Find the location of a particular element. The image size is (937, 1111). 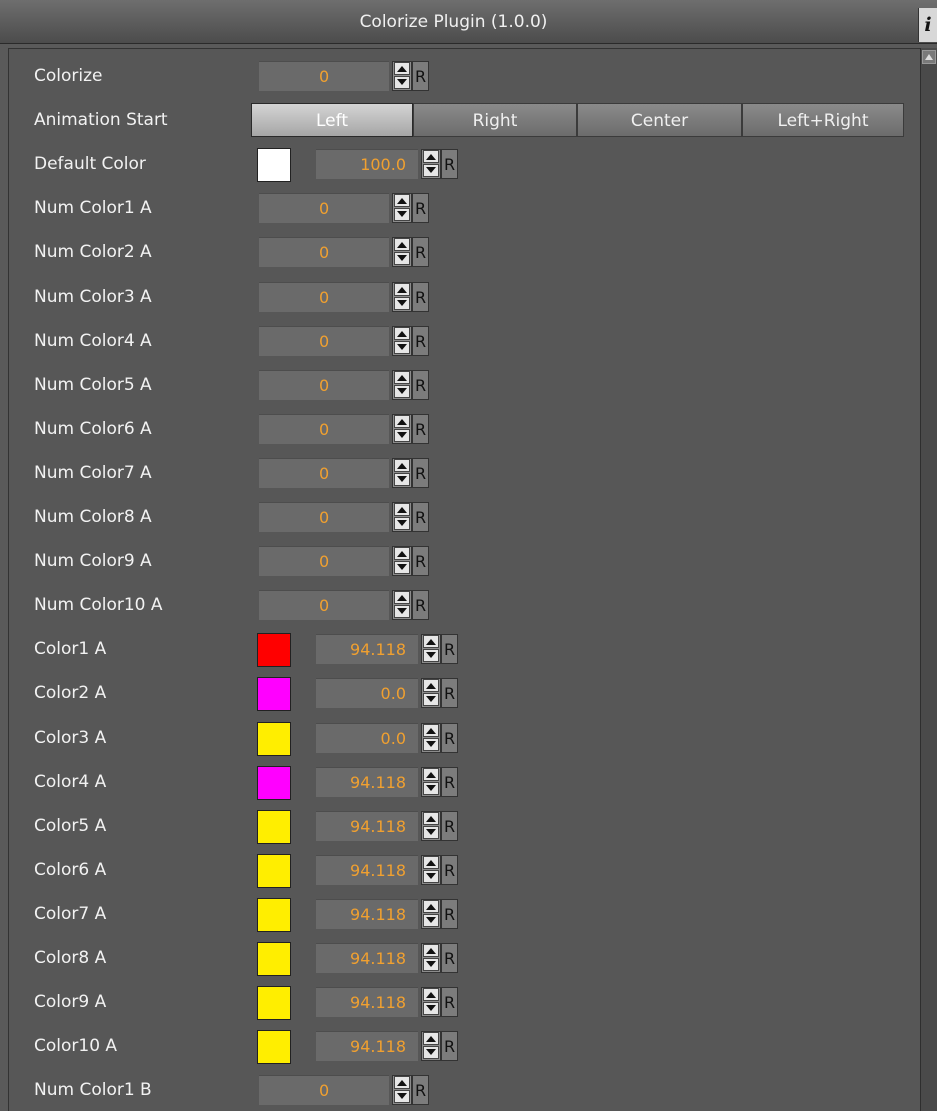

vertical-scrollbar is located at coordinates (928, 579).